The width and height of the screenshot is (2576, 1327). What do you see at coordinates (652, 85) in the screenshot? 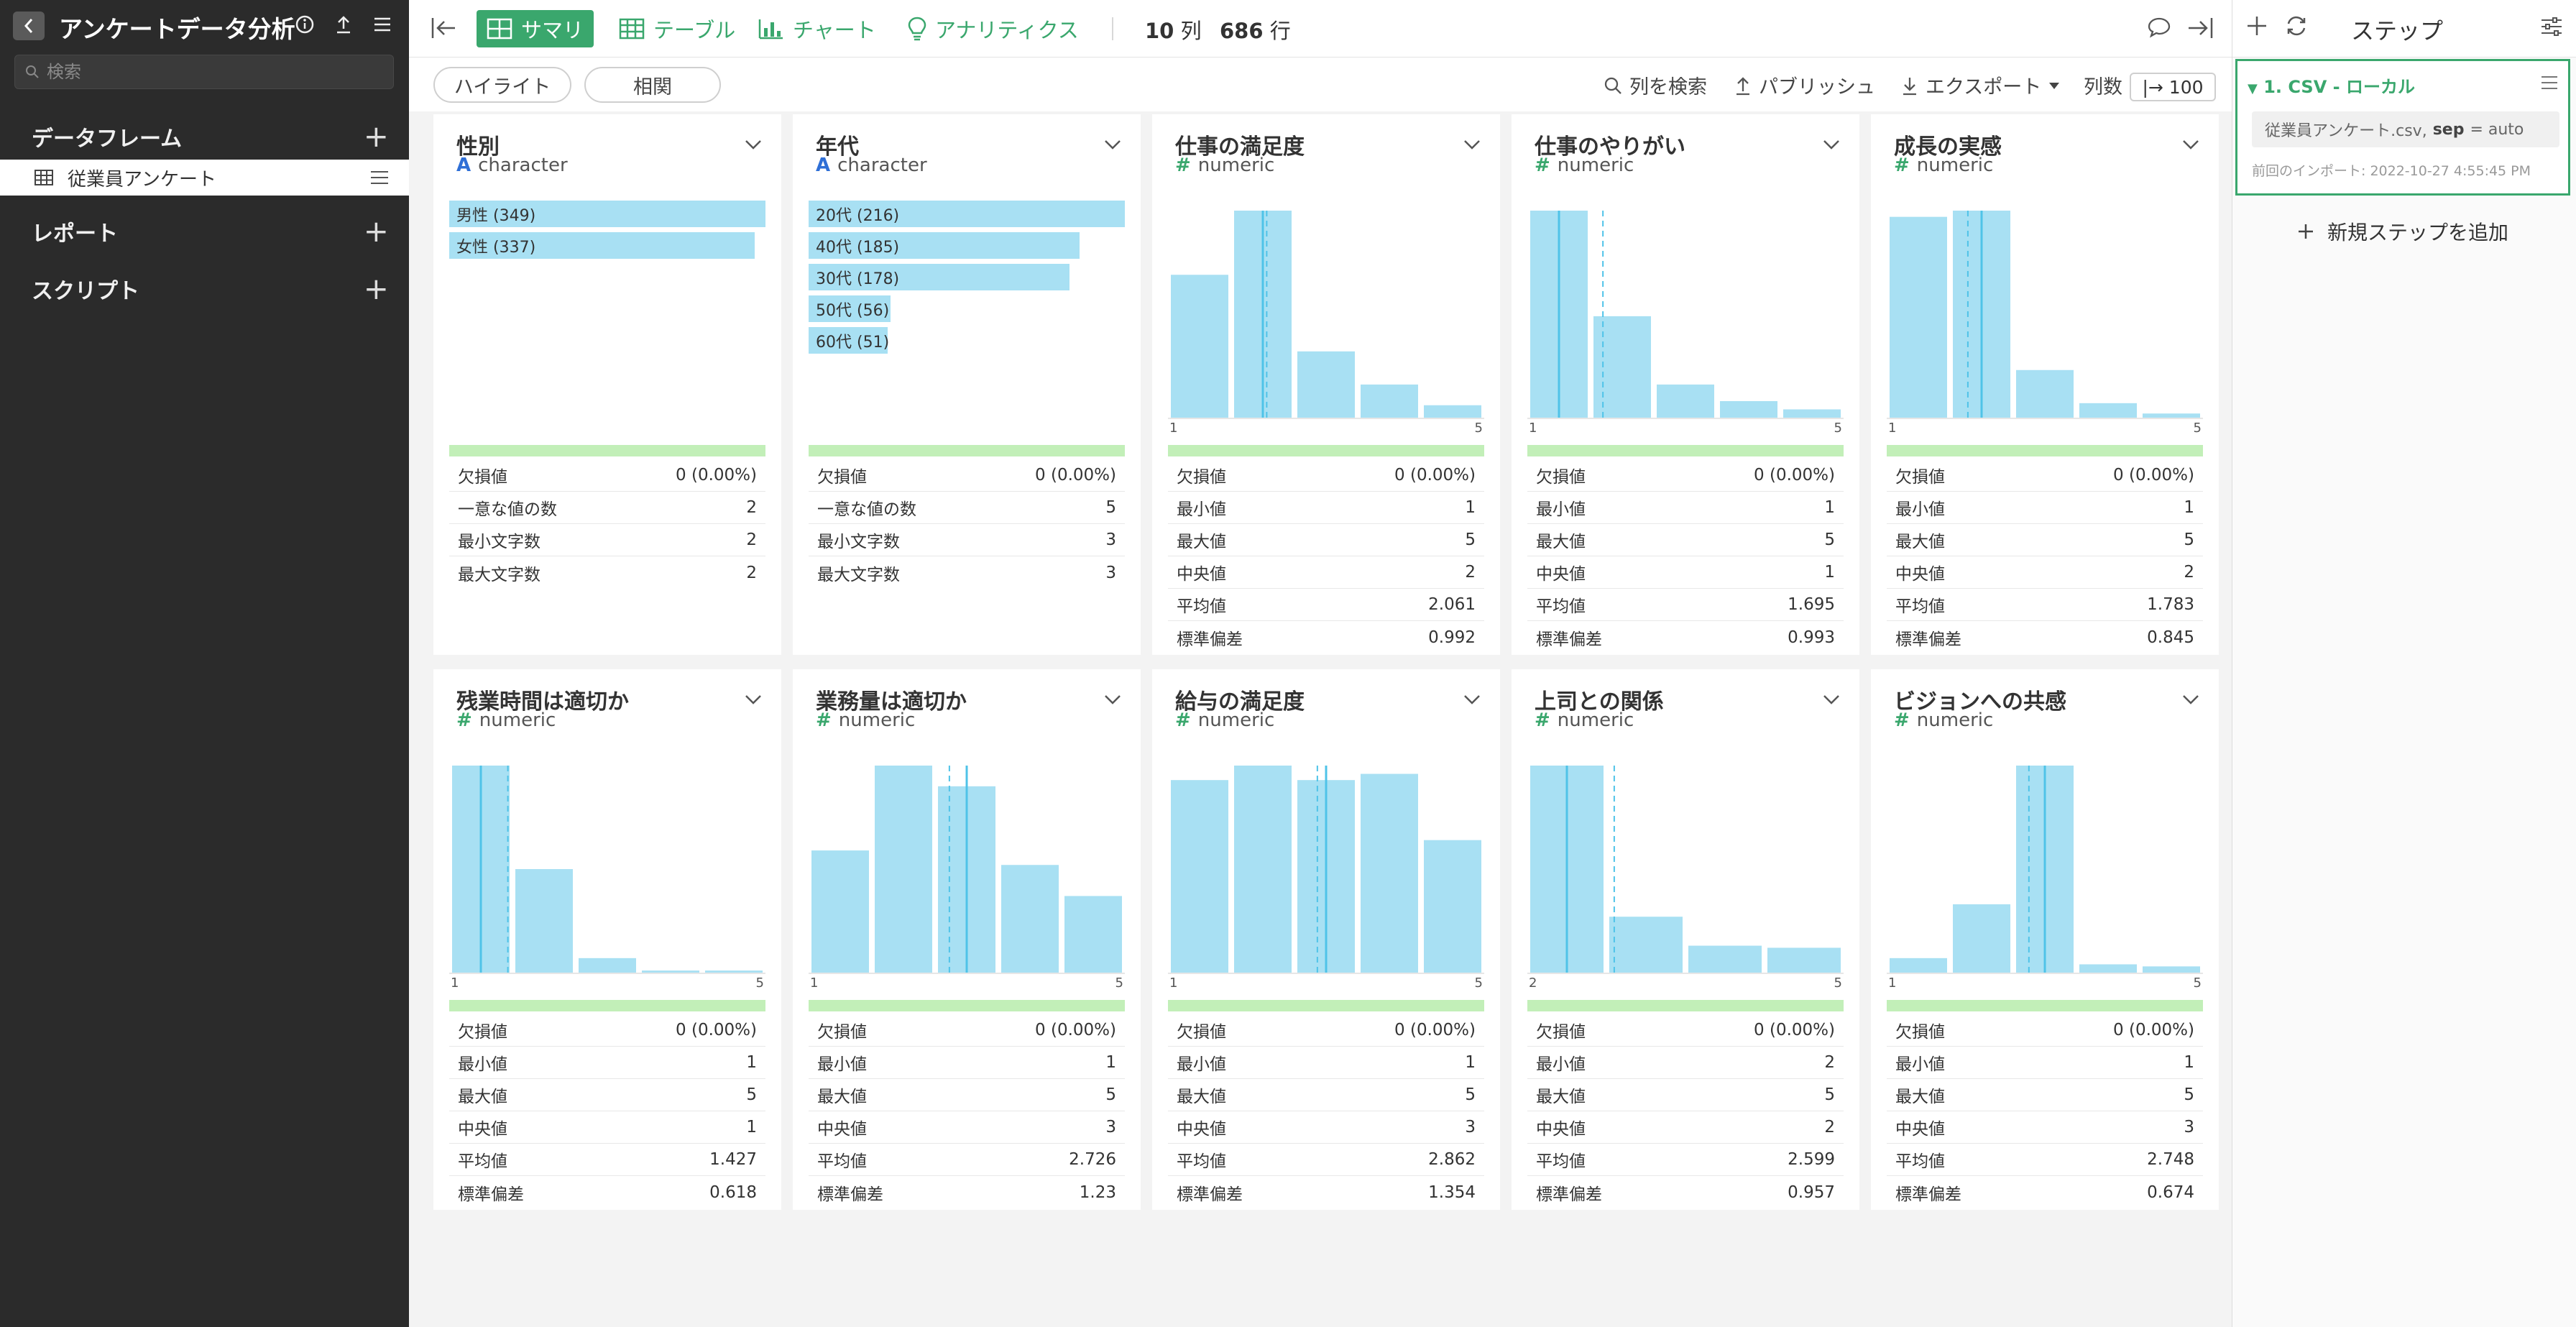
I see `correlation-button: 相関` at bounding box center [652, 85].